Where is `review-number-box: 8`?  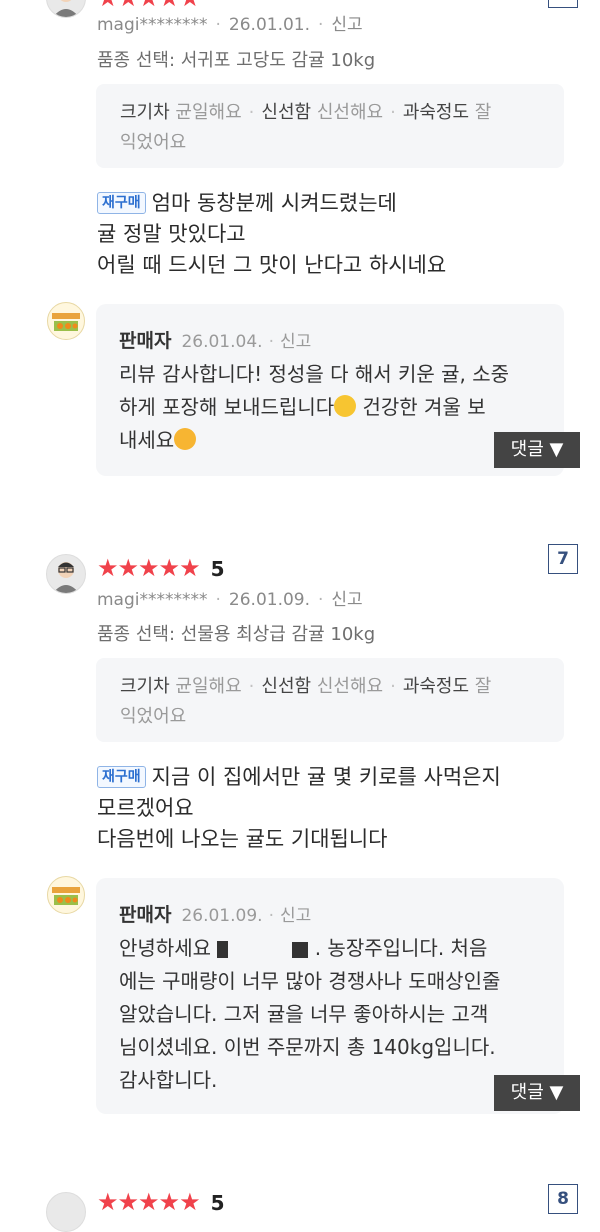 review-number-box: 8 is located at coordinates (563, 1199).